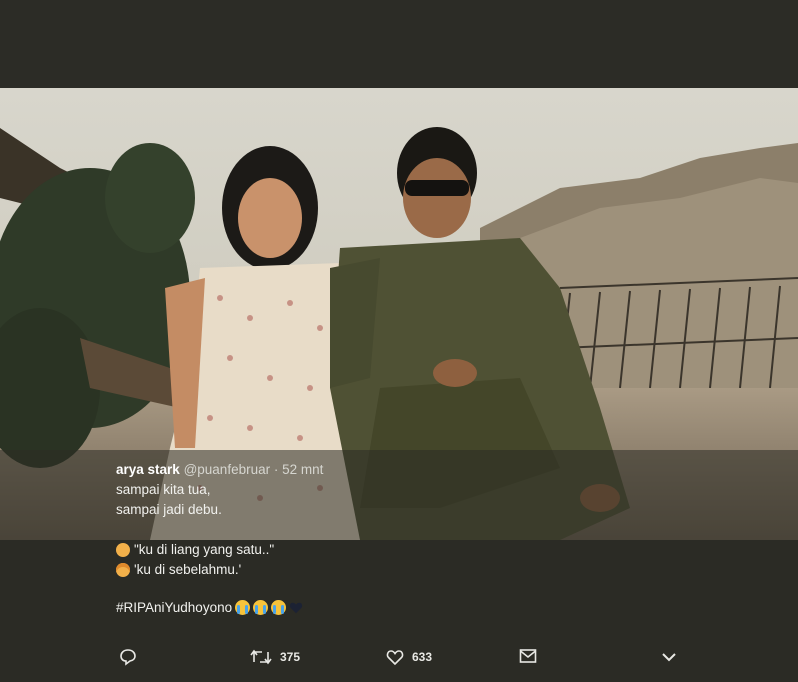 This screenshot has height=682, width=798. What do you see at coordinates (174, 607) in the screenshot?
I see `hashtag-link: #RIPAniYudhoyono` at bounding box center [174, 607].